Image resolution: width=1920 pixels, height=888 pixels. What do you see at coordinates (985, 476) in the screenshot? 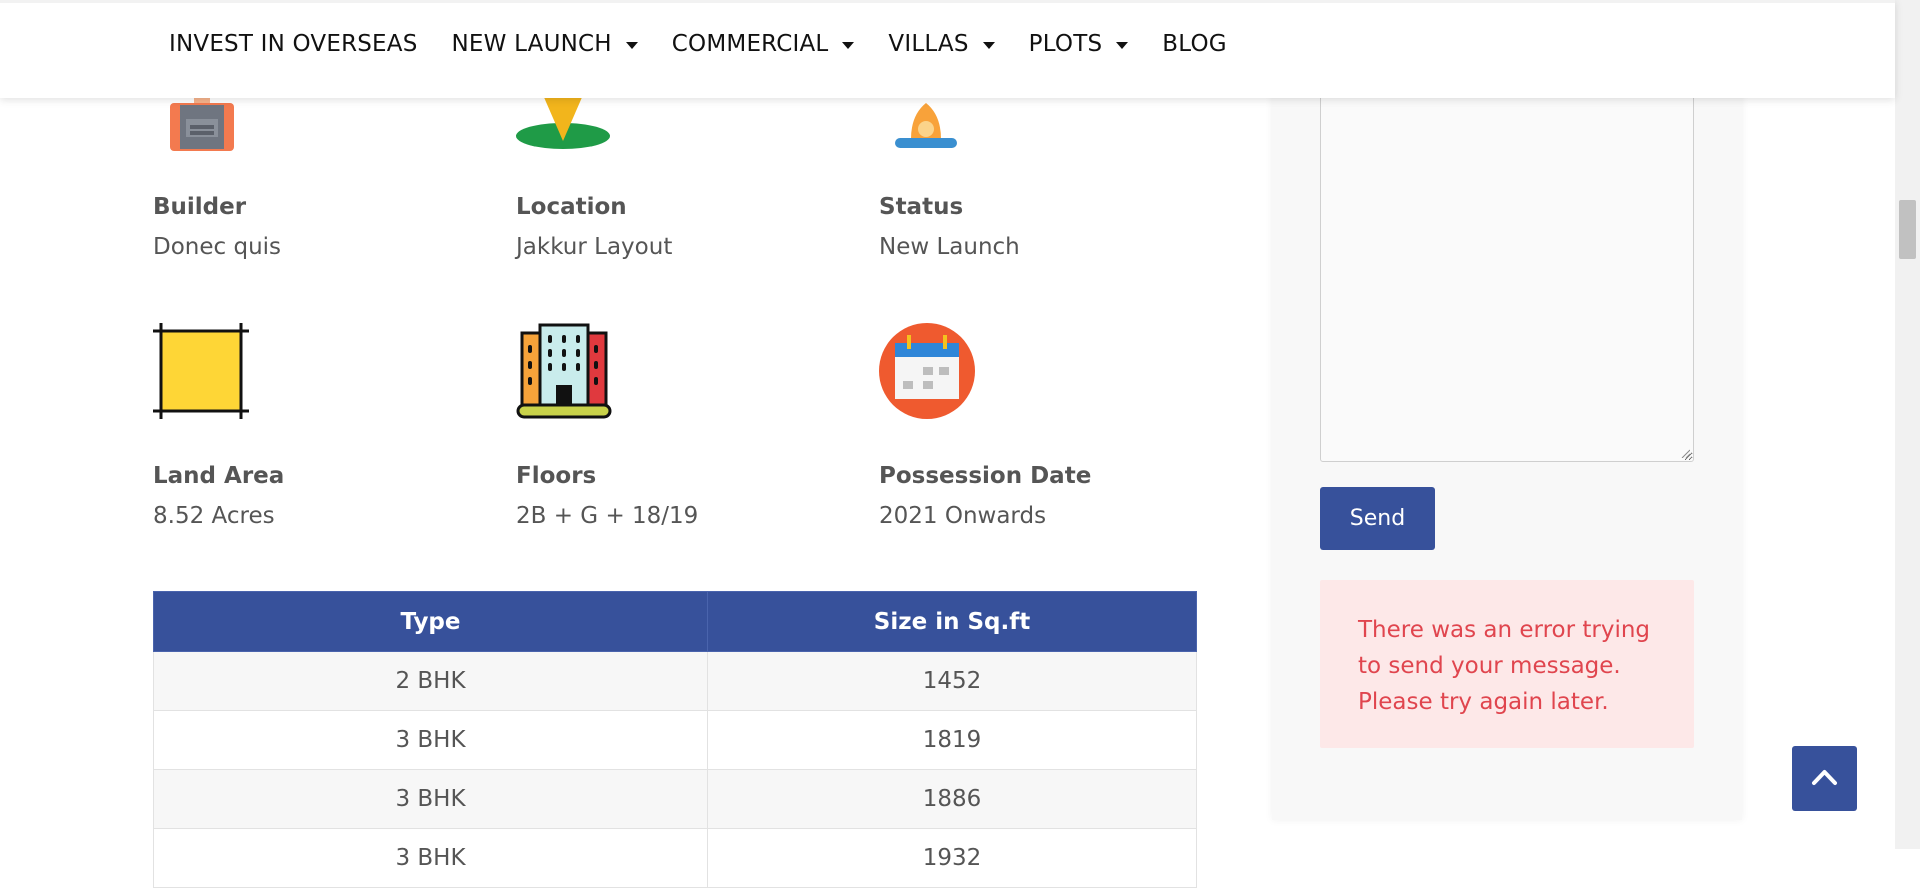
I see `feature-label-possession-date: Possession Date` at bounding box center [985, 476].